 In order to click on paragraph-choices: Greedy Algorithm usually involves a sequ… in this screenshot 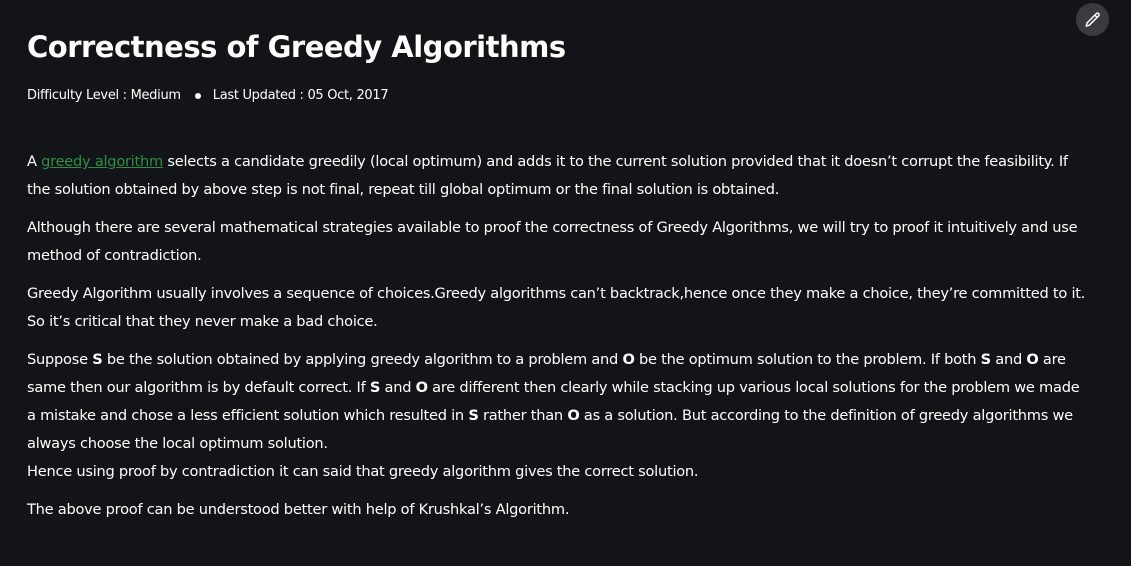, I will do `click(556, 307)`.